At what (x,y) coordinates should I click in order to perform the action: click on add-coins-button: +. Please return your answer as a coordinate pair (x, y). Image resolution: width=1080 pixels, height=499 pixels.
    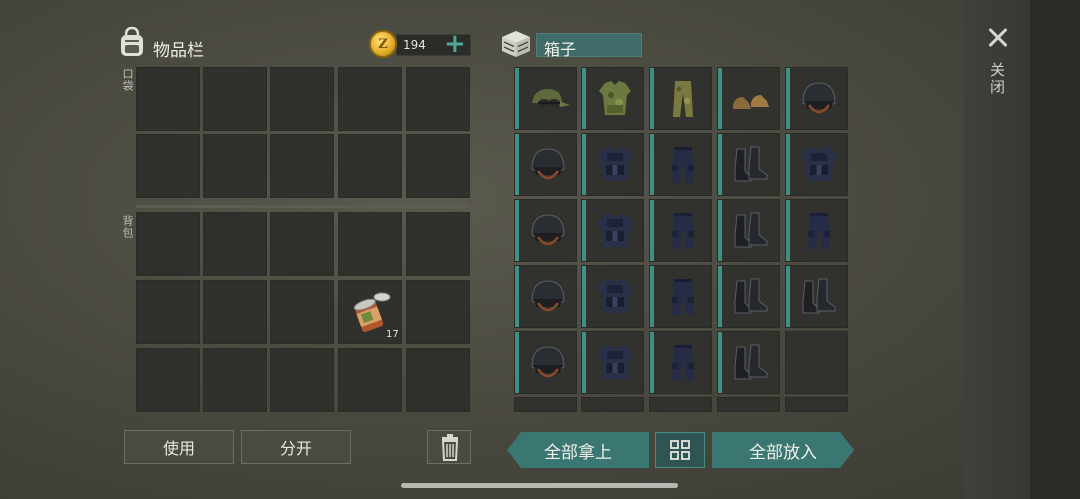
    Looking at the image, I should click on (455, 44).